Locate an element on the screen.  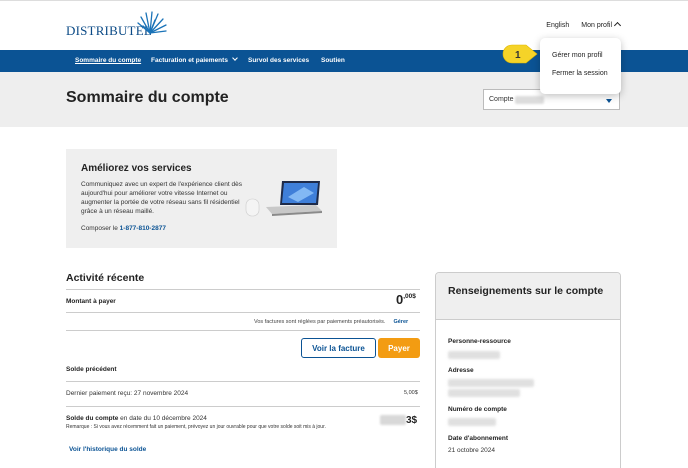
recent-activity-title: Activité récente is located at coordinates (105, 278).